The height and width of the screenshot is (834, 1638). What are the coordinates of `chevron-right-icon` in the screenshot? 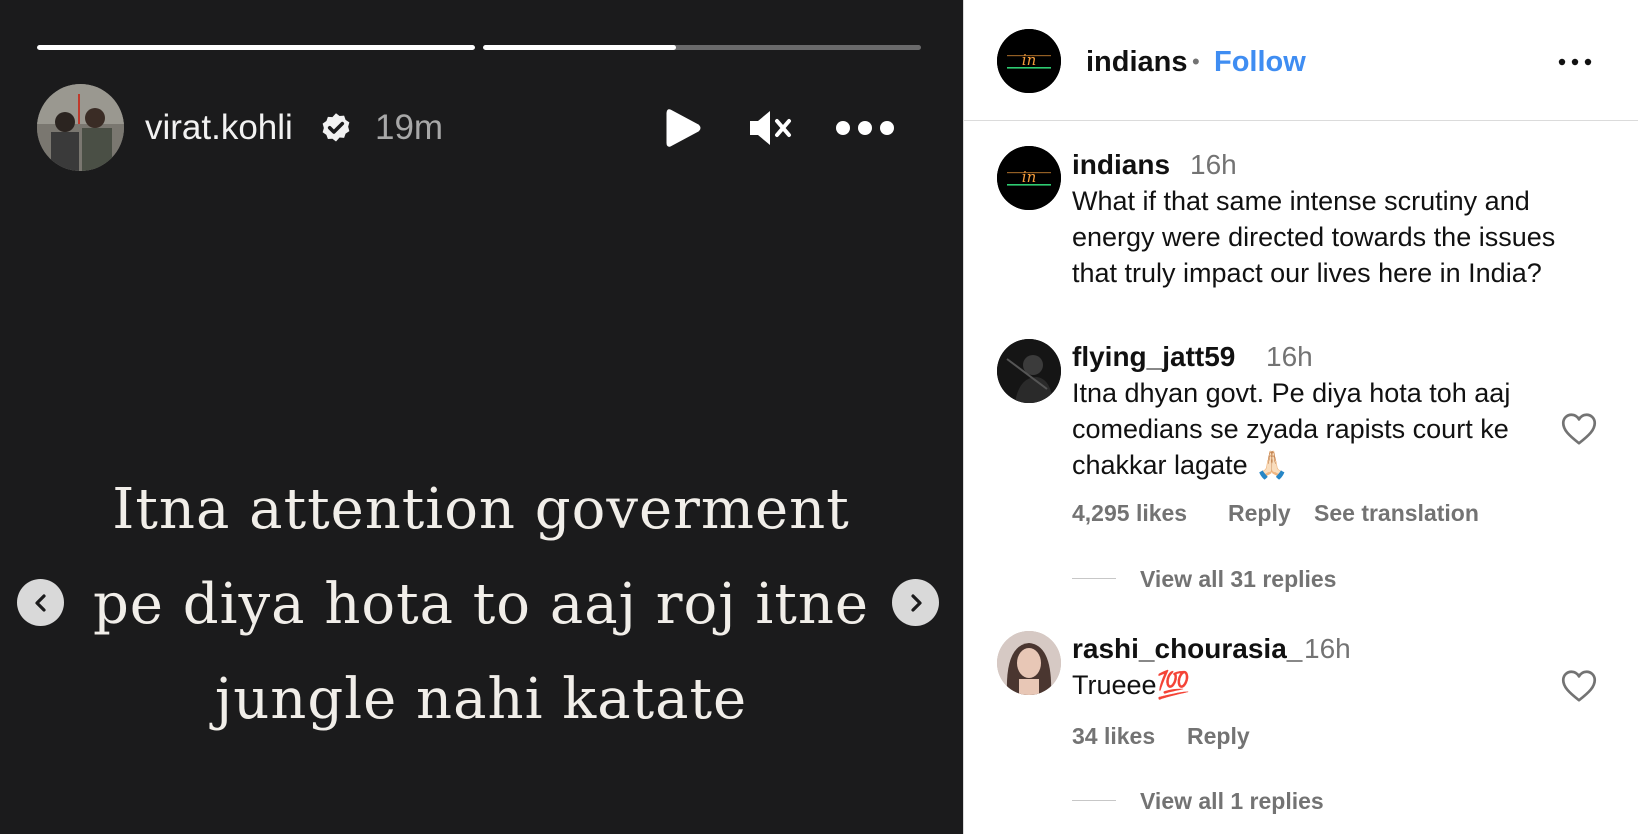 It's located at (916, 602).